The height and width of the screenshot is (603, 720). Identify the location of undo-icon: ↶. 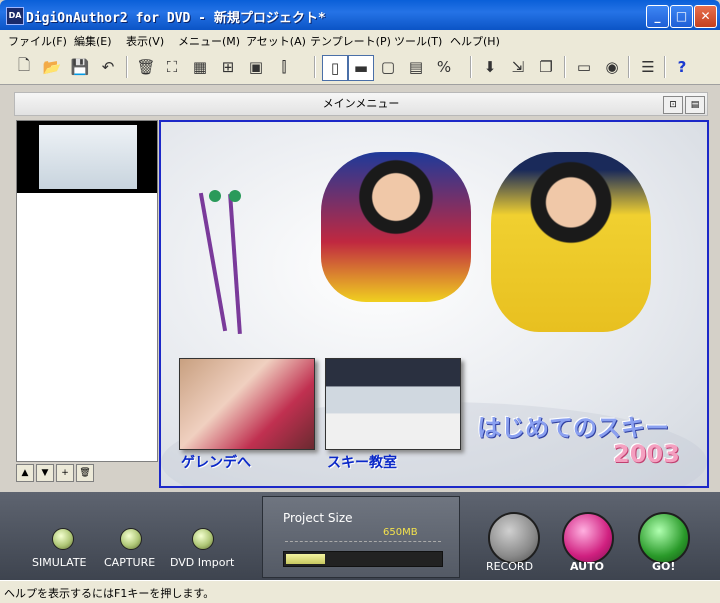
(108, 67).